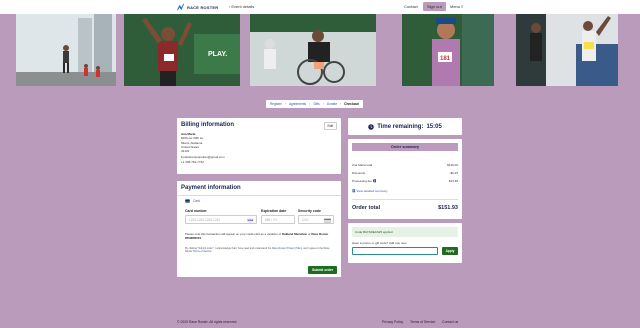 Image resolution: width=640 pixels, height=328 pixels. Describe the element at coordinates (351, 104) in the screenshot. I see `step-checkout: Checkout` at that location.